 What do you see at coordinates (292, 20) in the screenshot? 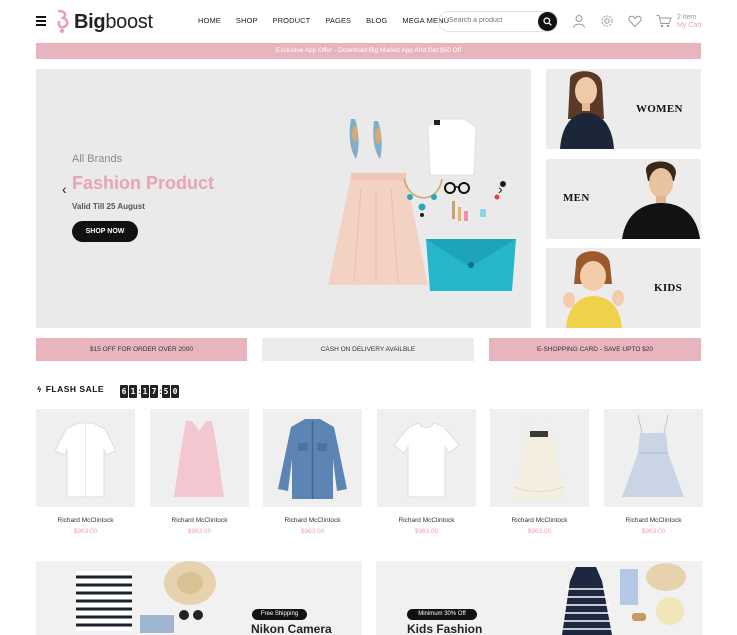
I see `nav-product: PRODUCT` at bounding box center [292, 20].